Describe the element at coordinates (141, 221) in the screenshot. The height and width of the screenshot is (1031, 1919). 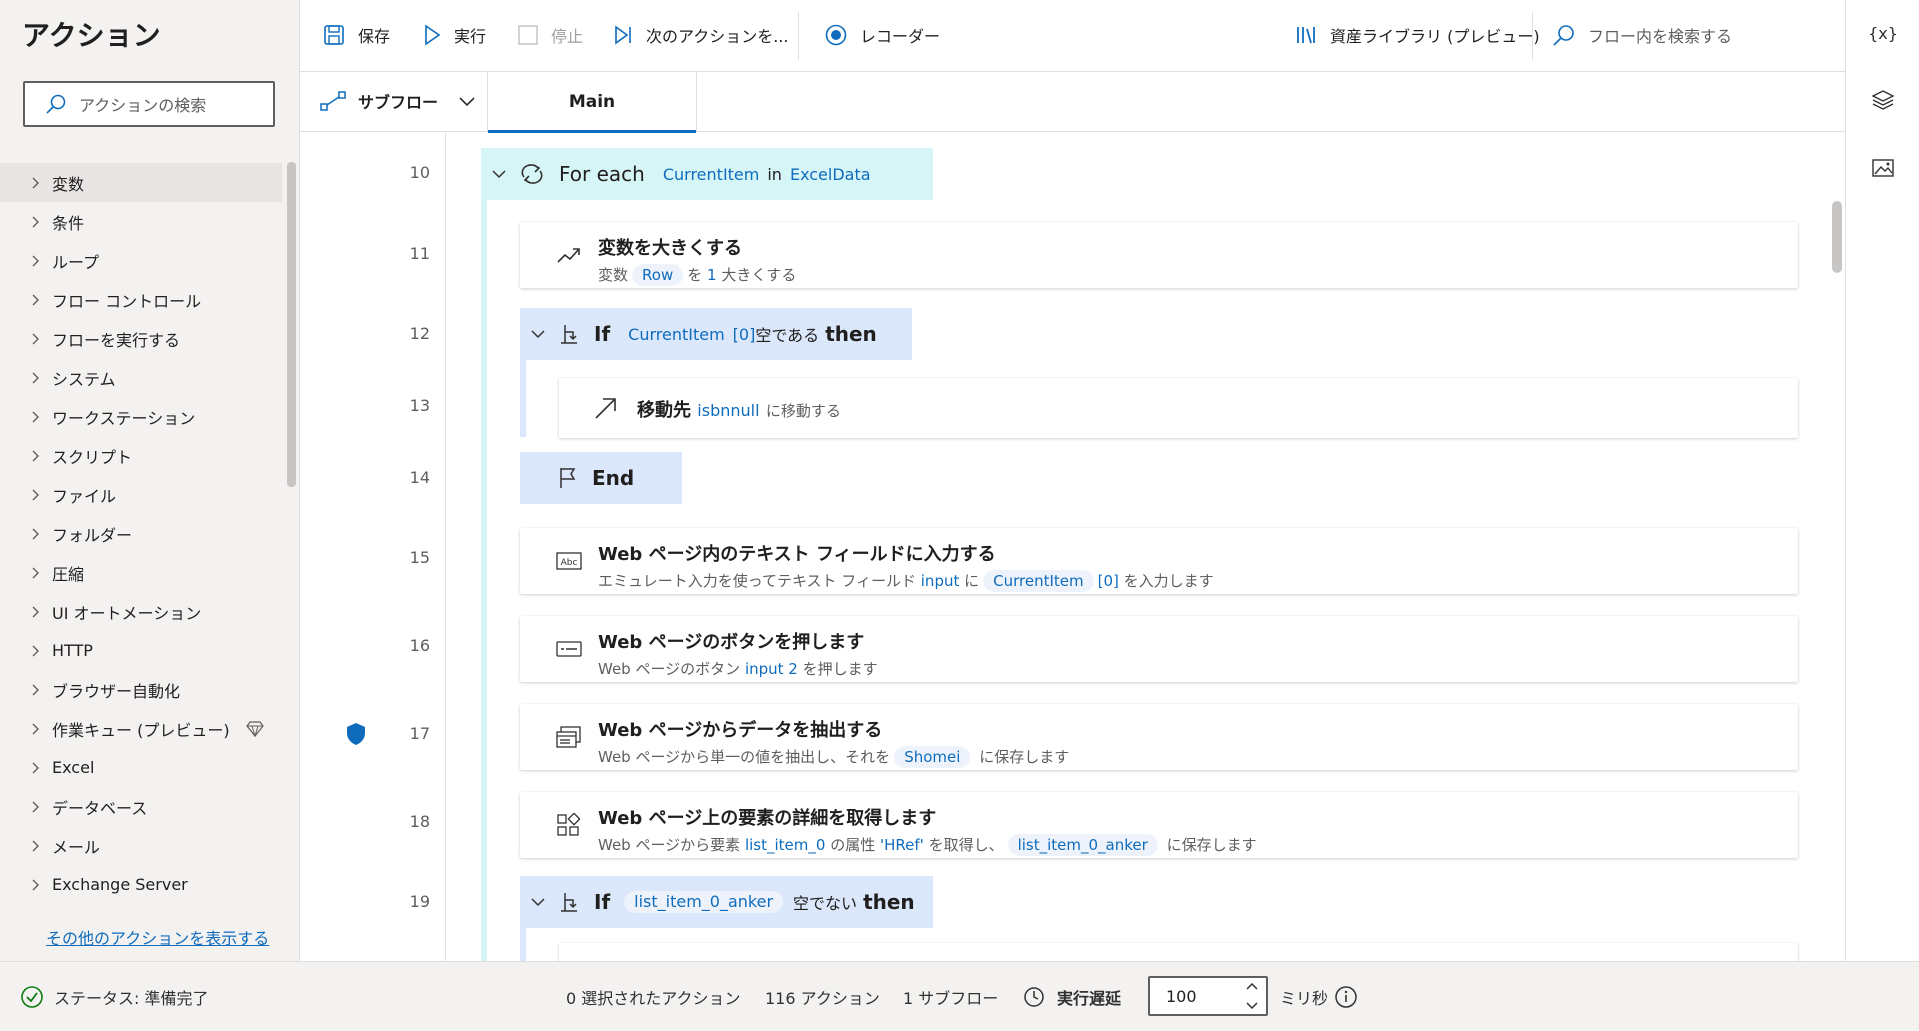
I see `category-conditions: 条件` at that location.